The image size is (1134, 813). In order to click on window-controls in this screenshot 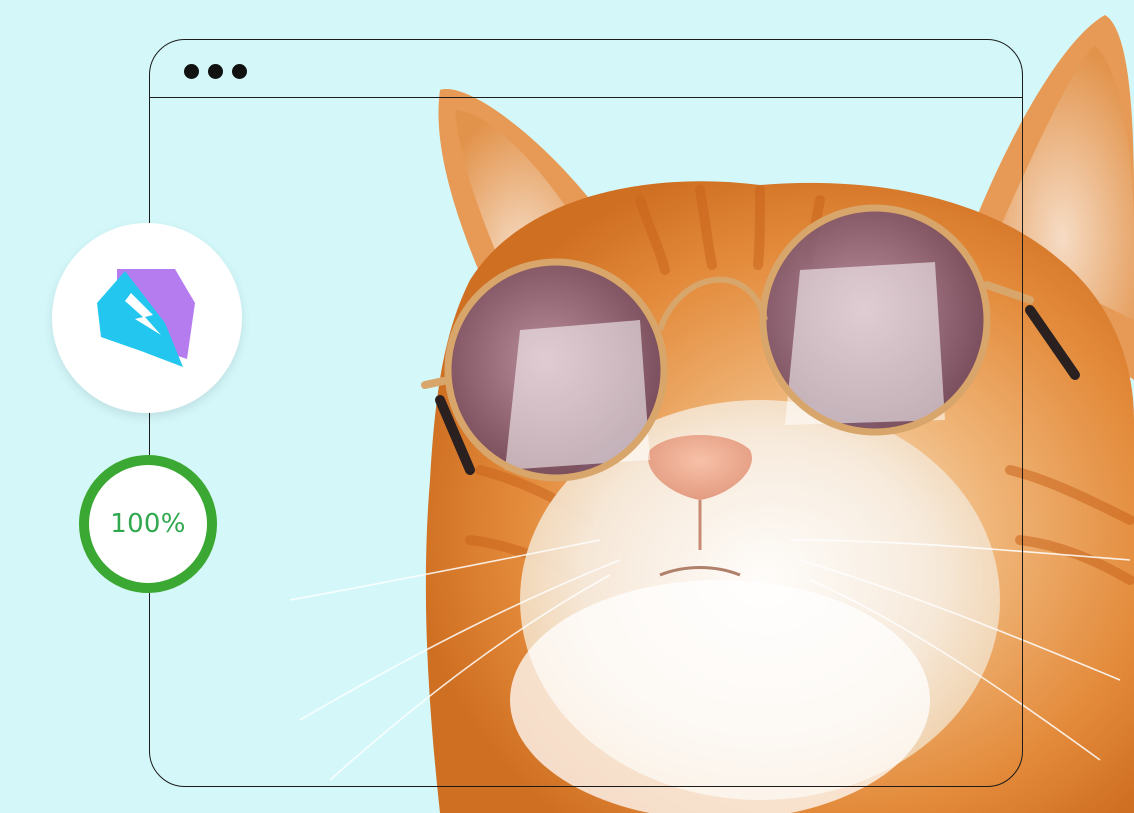, I will do `click(215, 71)`.